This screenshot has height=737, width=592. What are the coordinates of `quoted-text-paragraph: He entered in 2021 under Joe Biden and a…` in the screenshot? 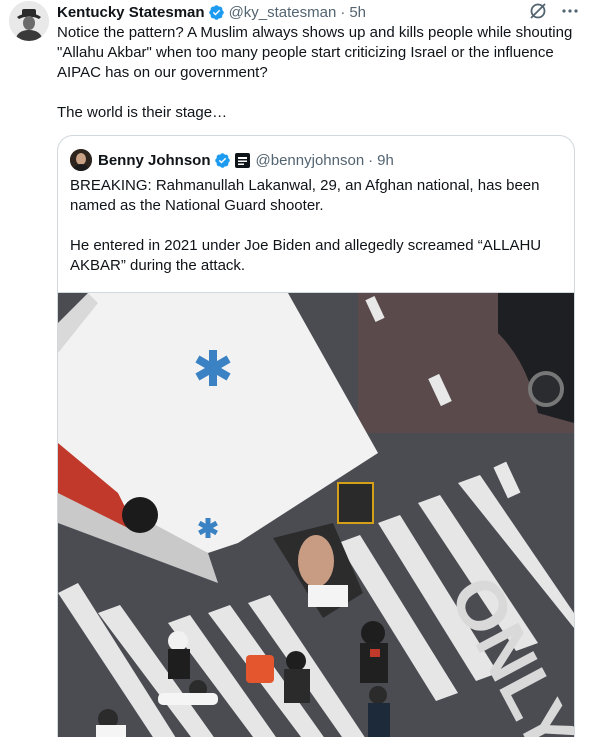 It's located at (306, 255).